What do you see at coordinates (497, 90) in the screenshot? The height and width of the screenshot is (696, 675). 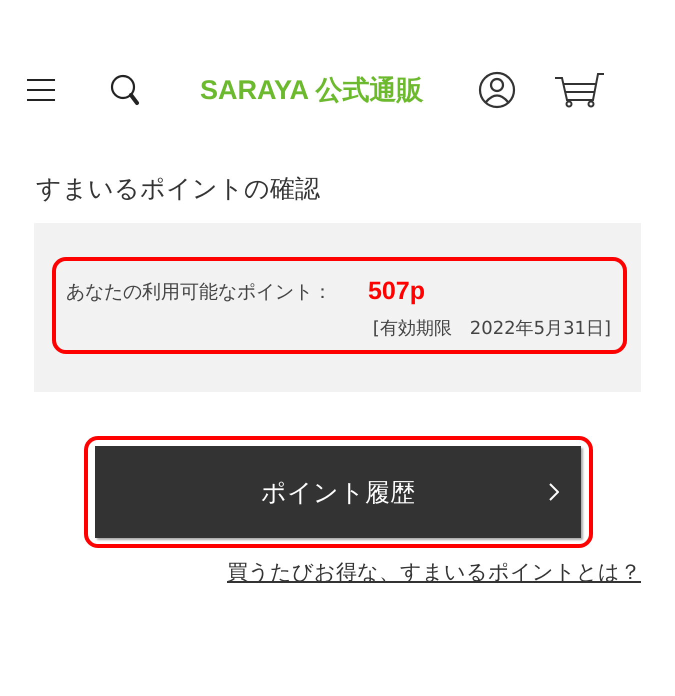 I see `account-icon` at bounding box center [497, 90].